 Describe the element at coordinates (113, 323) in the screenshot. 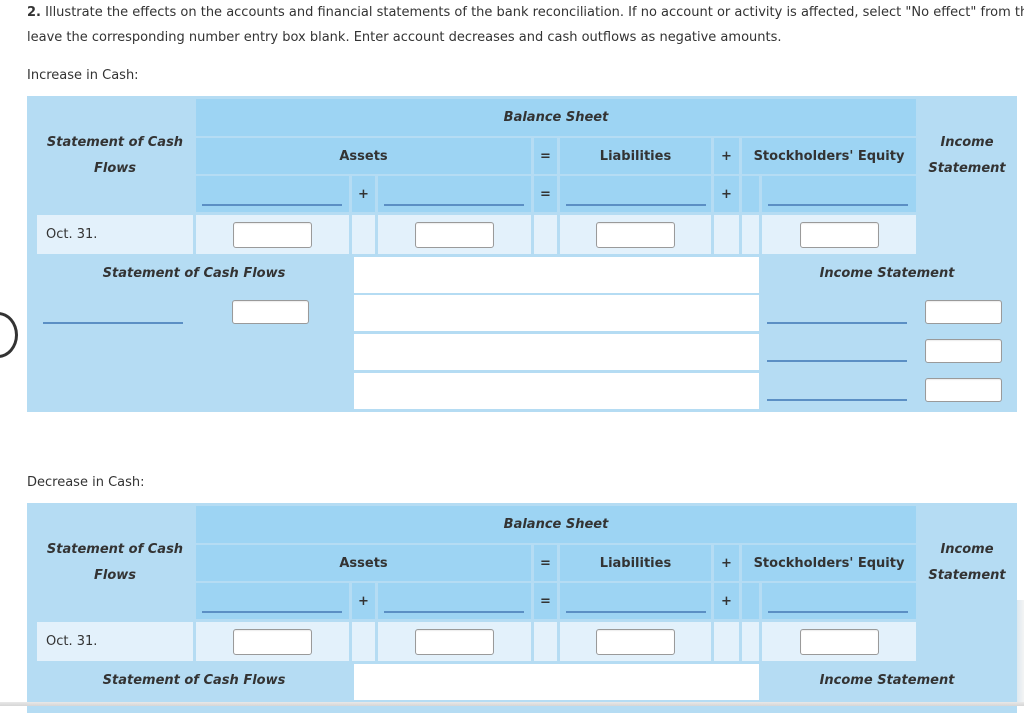

I see `scf-activity-select` at that location.